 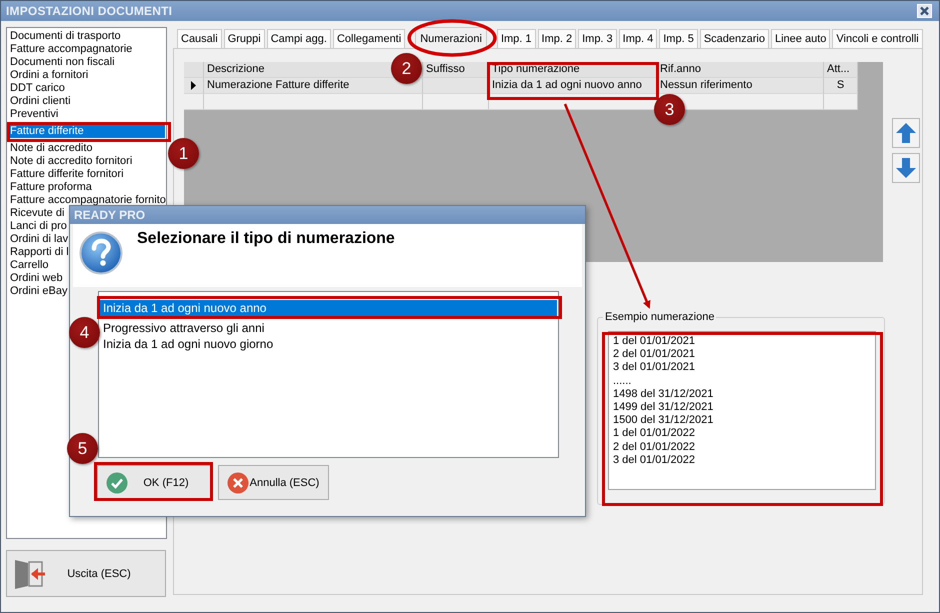 I want to click on tab: Causali, so click(x=199, y=38).